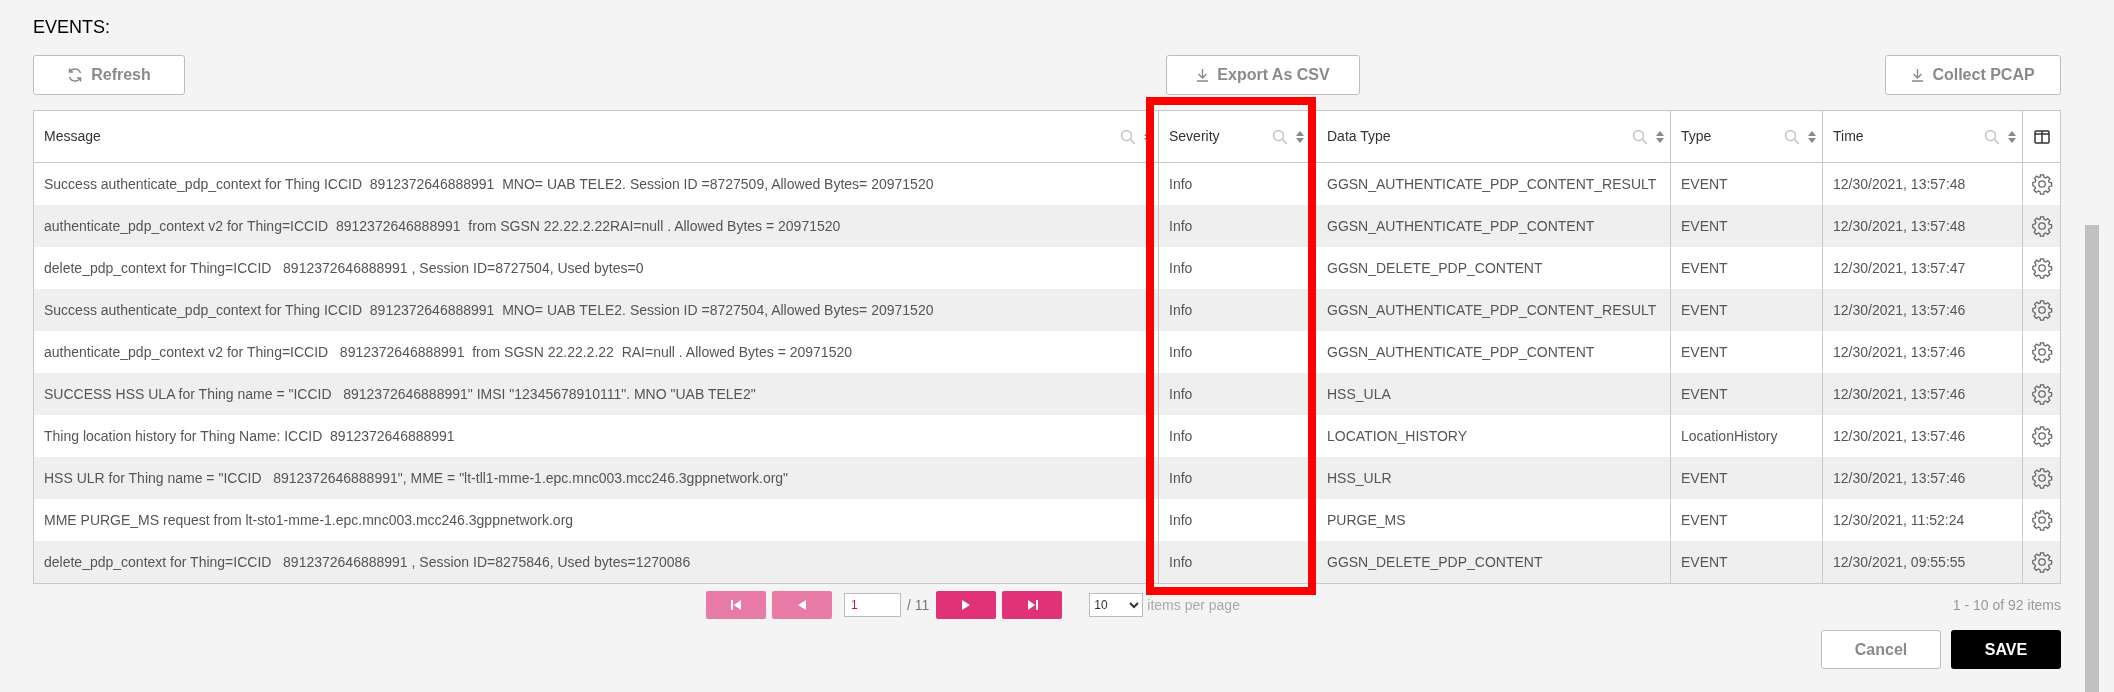  What do you see at coordinates (1491, 562) in the screenshot?
I see `table-cell: GGSN_DELETE_PDP_CONTENT` at bounding box center [1491, 562].